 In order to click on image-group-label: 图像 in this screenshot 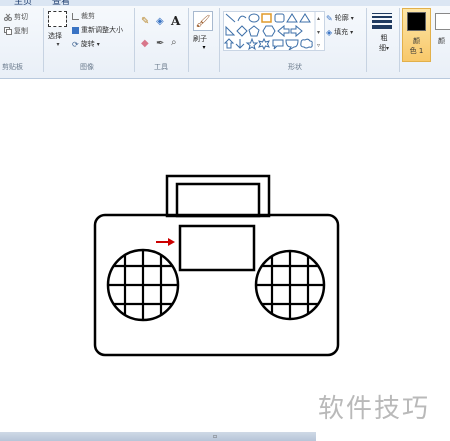, I will do `click(87, 67)`.